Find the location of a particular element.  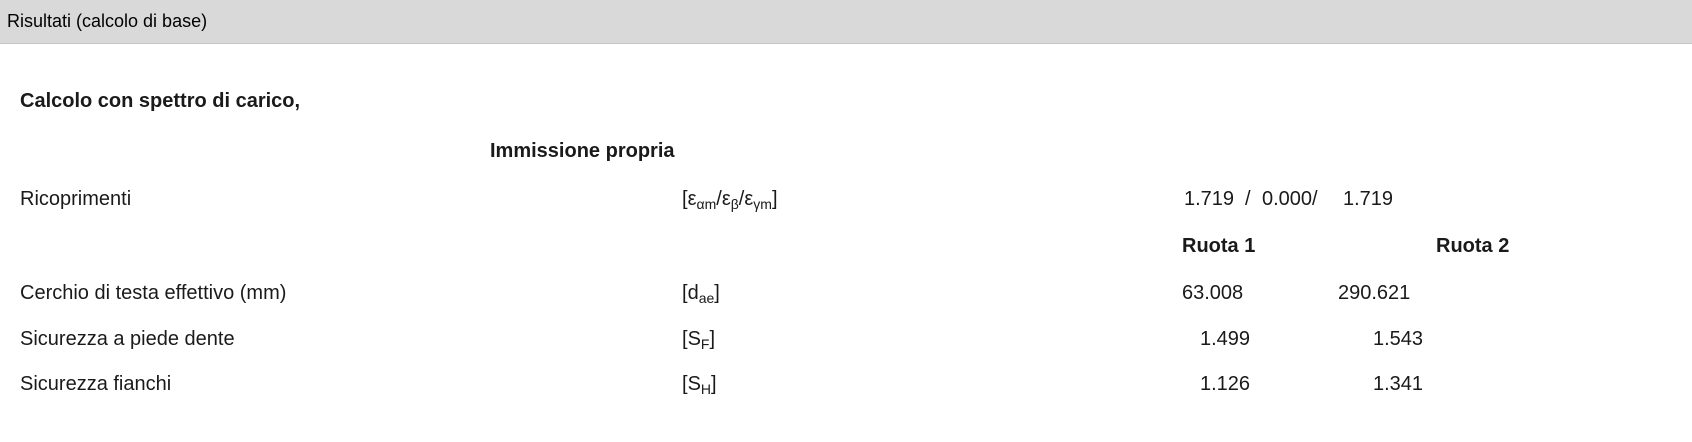

row-value-wheel-2: 290.621 is located at coordinates (1374, 293).